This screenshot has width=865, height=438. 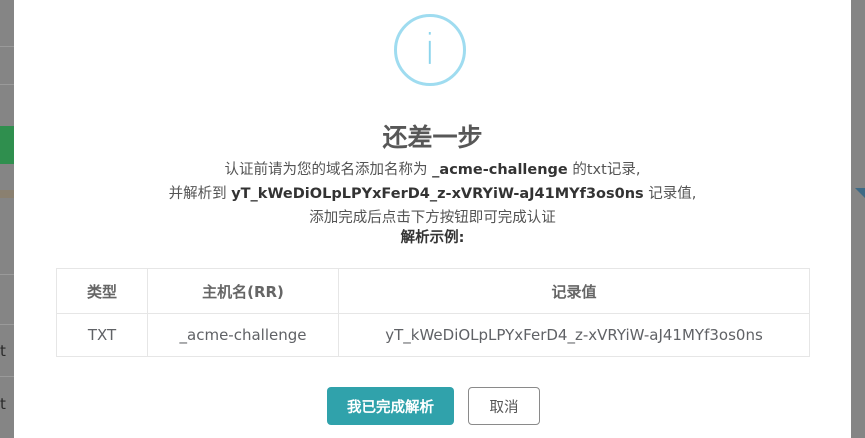 I want to click on line1-prefix: 认证前请为您的域名添加名称为, so click(x=326, y=170).